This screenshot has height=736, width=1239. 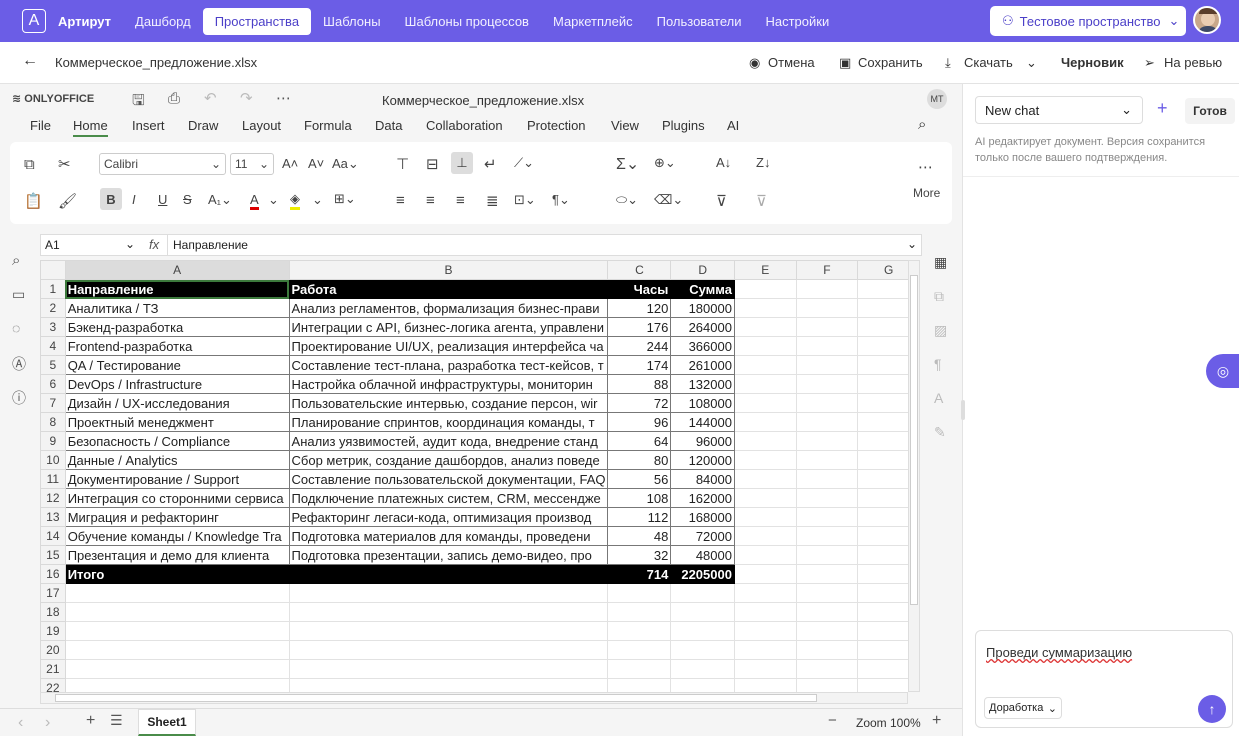 What do you see at coordinates (187, 199) in the screenshot?
I see `strikethrough-icon: S` at bounding box center [187, 199].